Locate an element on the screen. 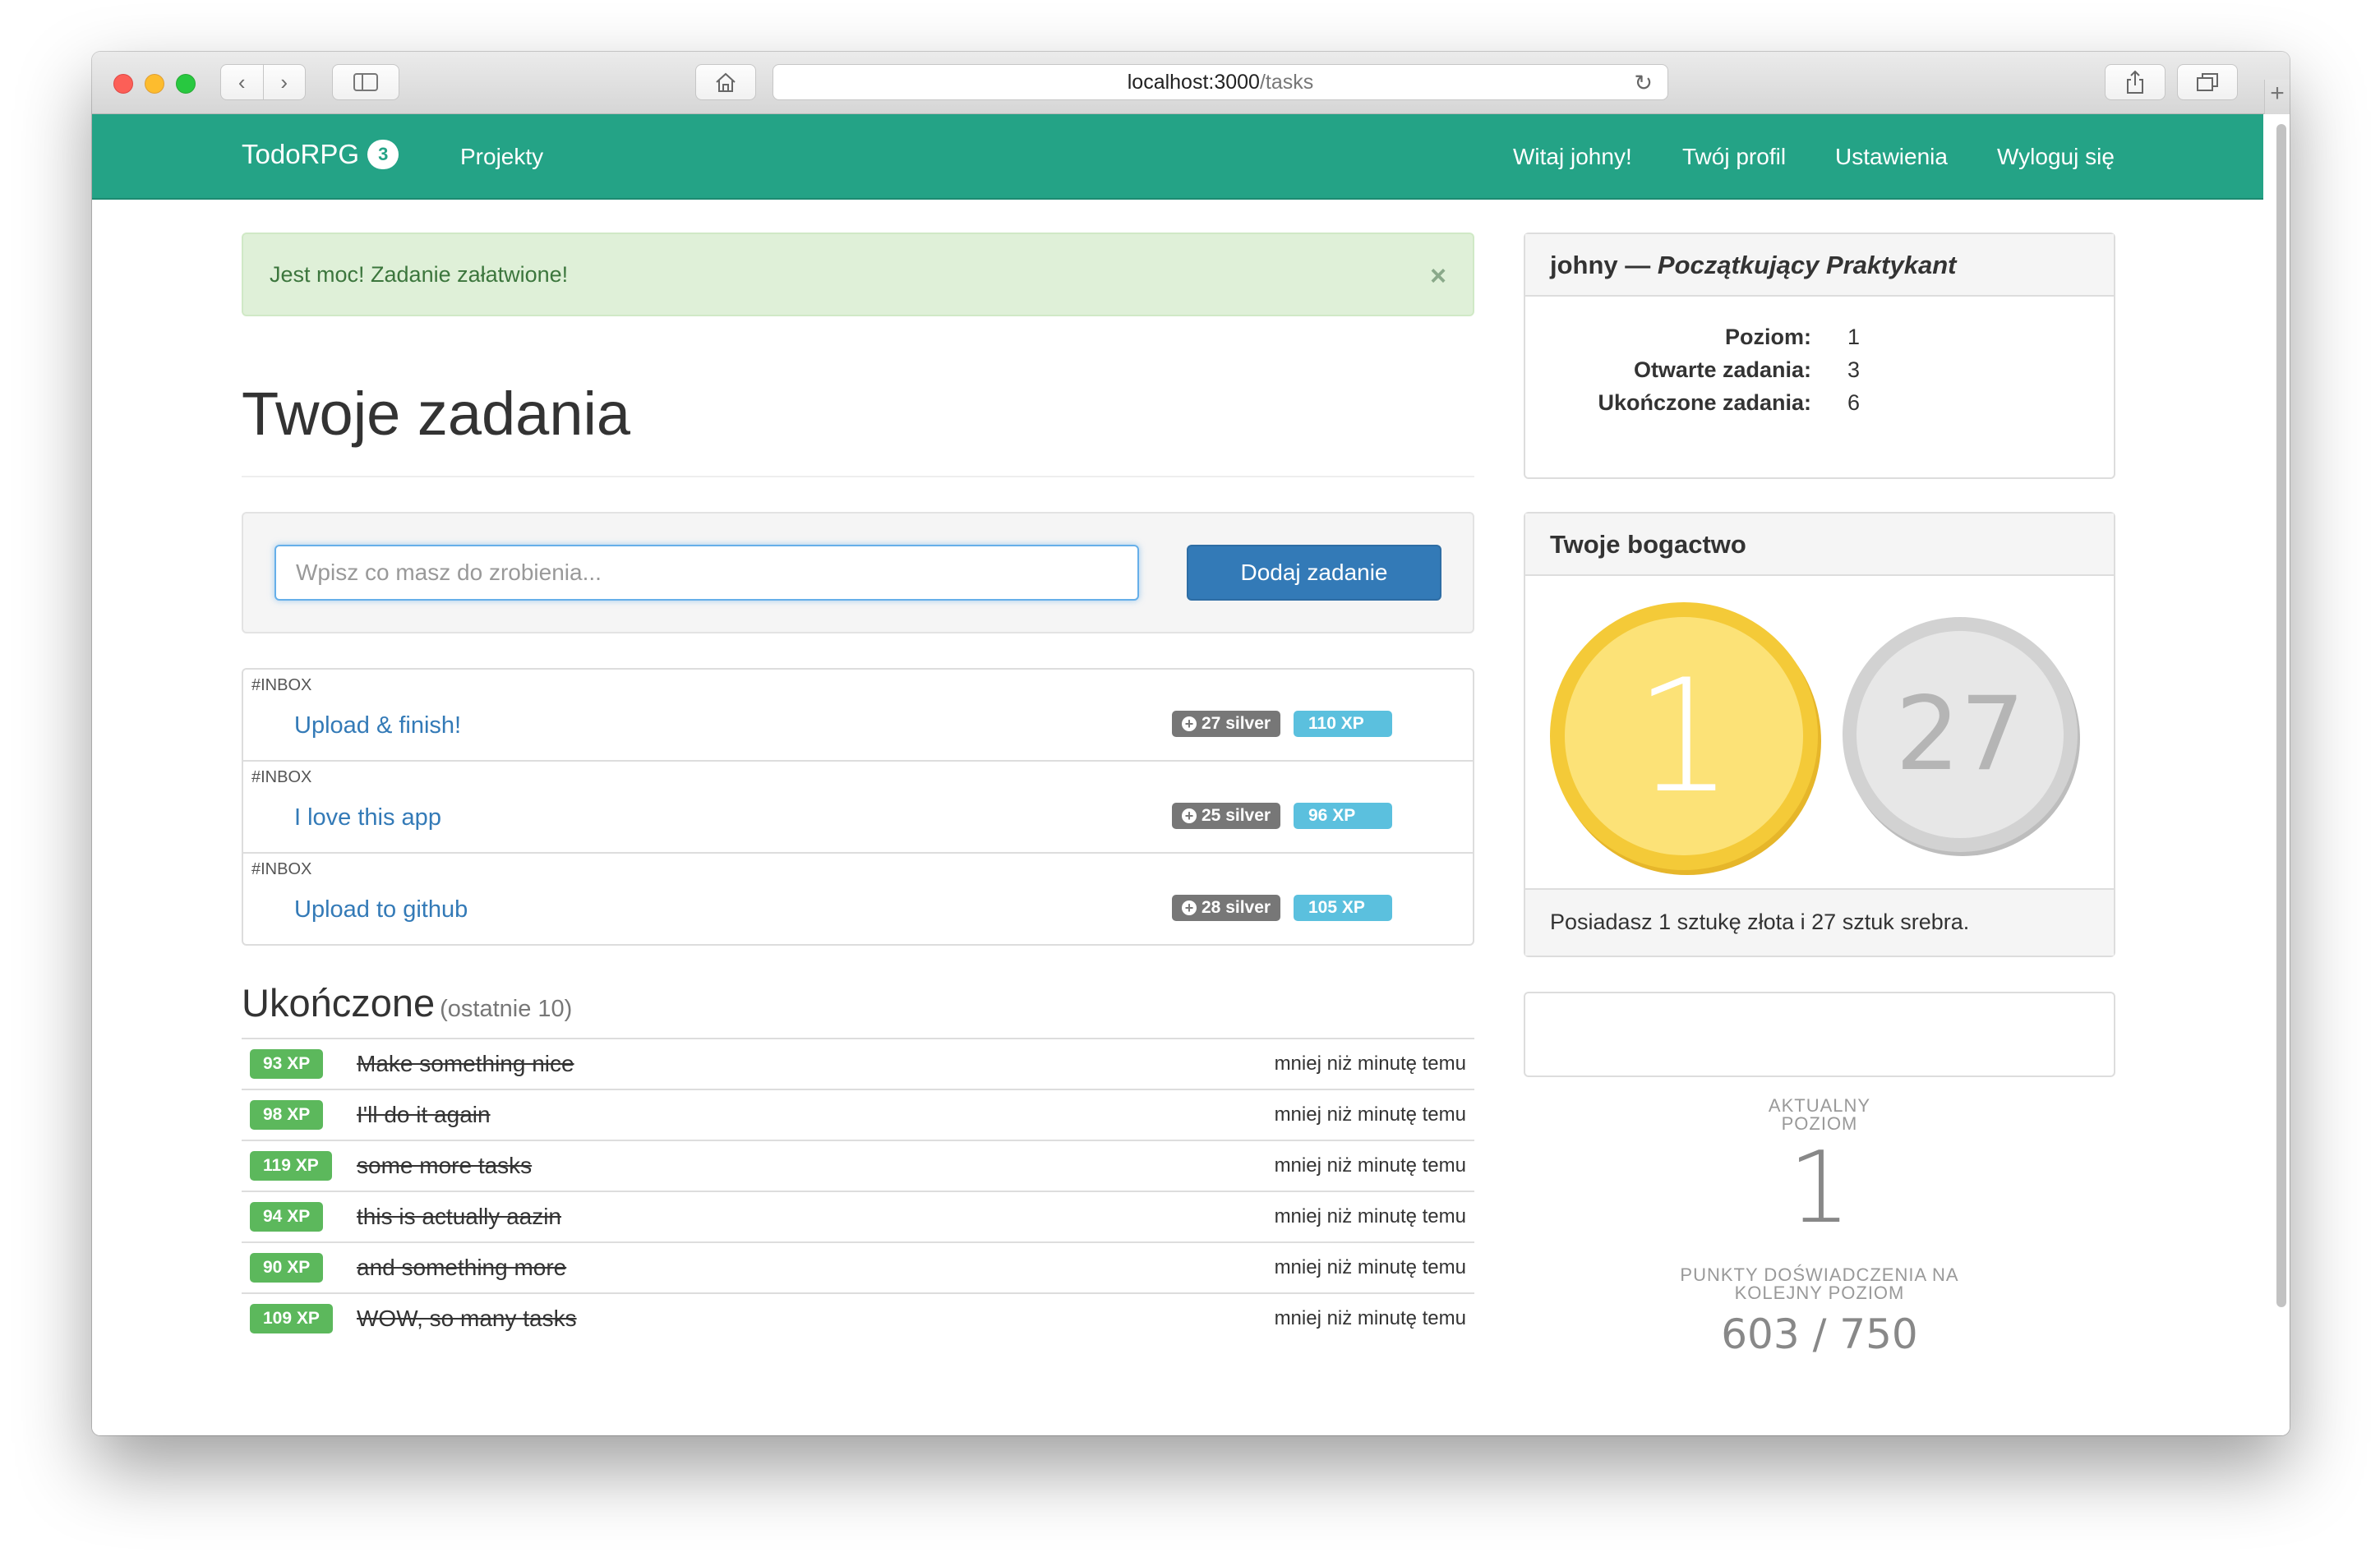 This screenshot has height=1566, width=2380. silver-reward-badge: +28 silver is located at coordinates (1226, 908).